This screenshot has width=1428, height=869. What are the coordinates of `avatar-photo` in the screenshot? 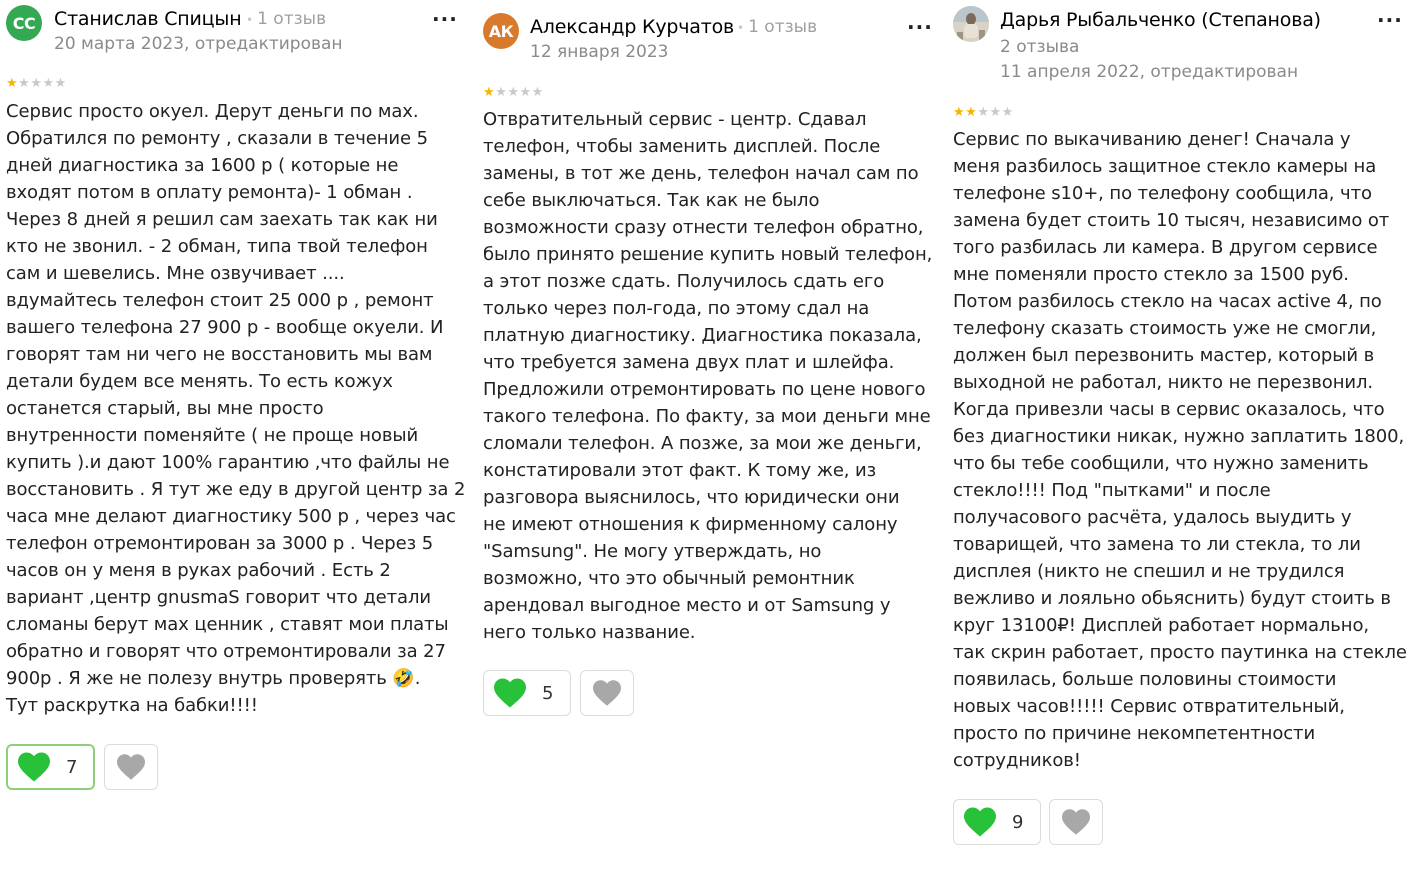 It's located at (971, 24).